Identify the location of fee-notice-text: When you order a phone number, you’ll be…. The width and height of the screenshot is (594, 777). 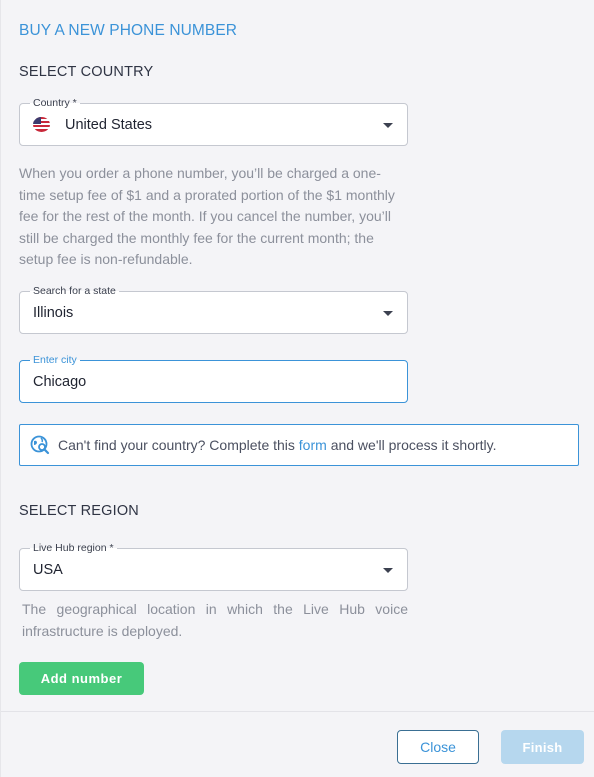
(207, 216).